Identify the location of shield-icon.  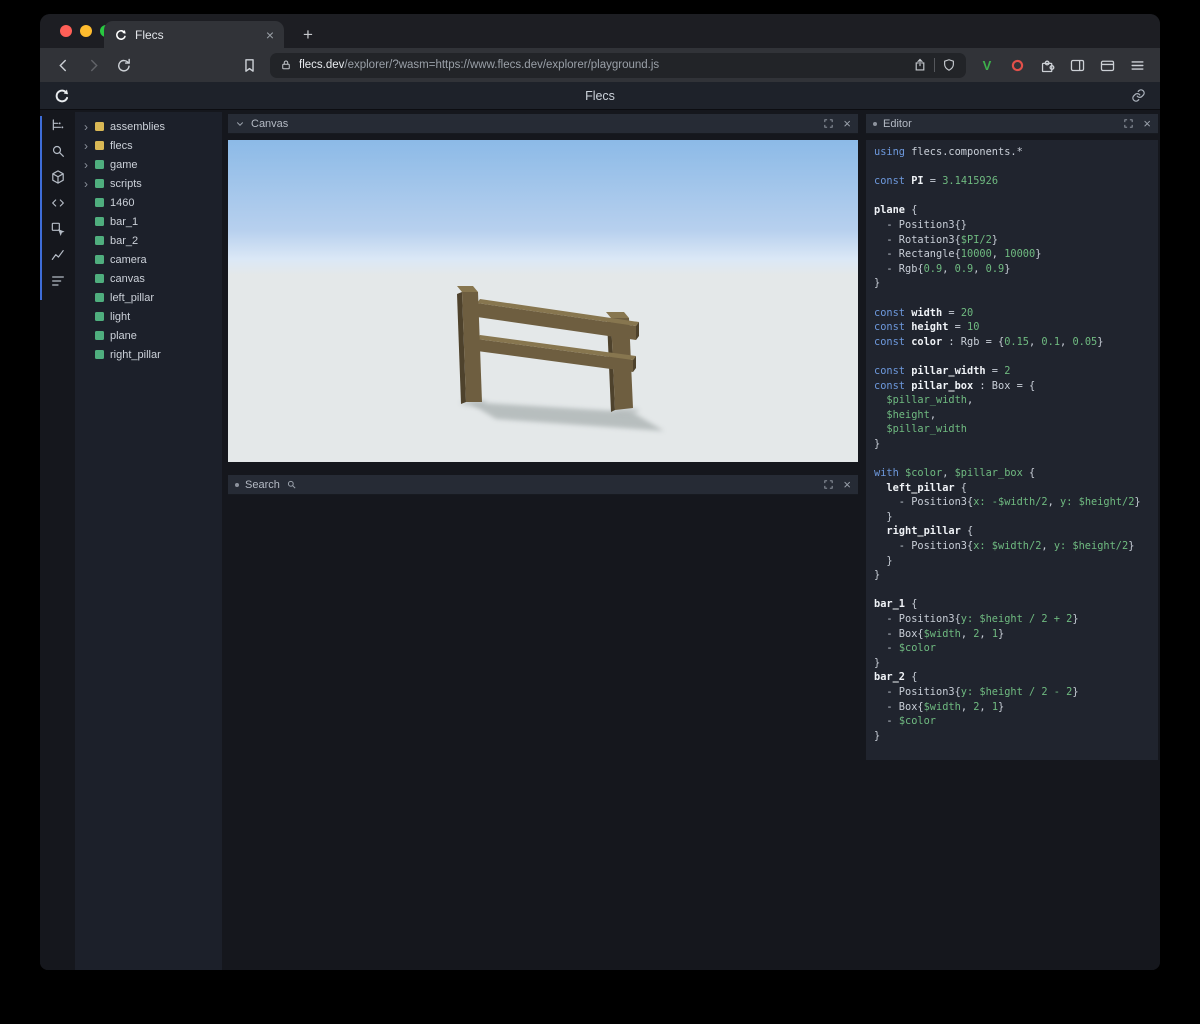
(949, 65).